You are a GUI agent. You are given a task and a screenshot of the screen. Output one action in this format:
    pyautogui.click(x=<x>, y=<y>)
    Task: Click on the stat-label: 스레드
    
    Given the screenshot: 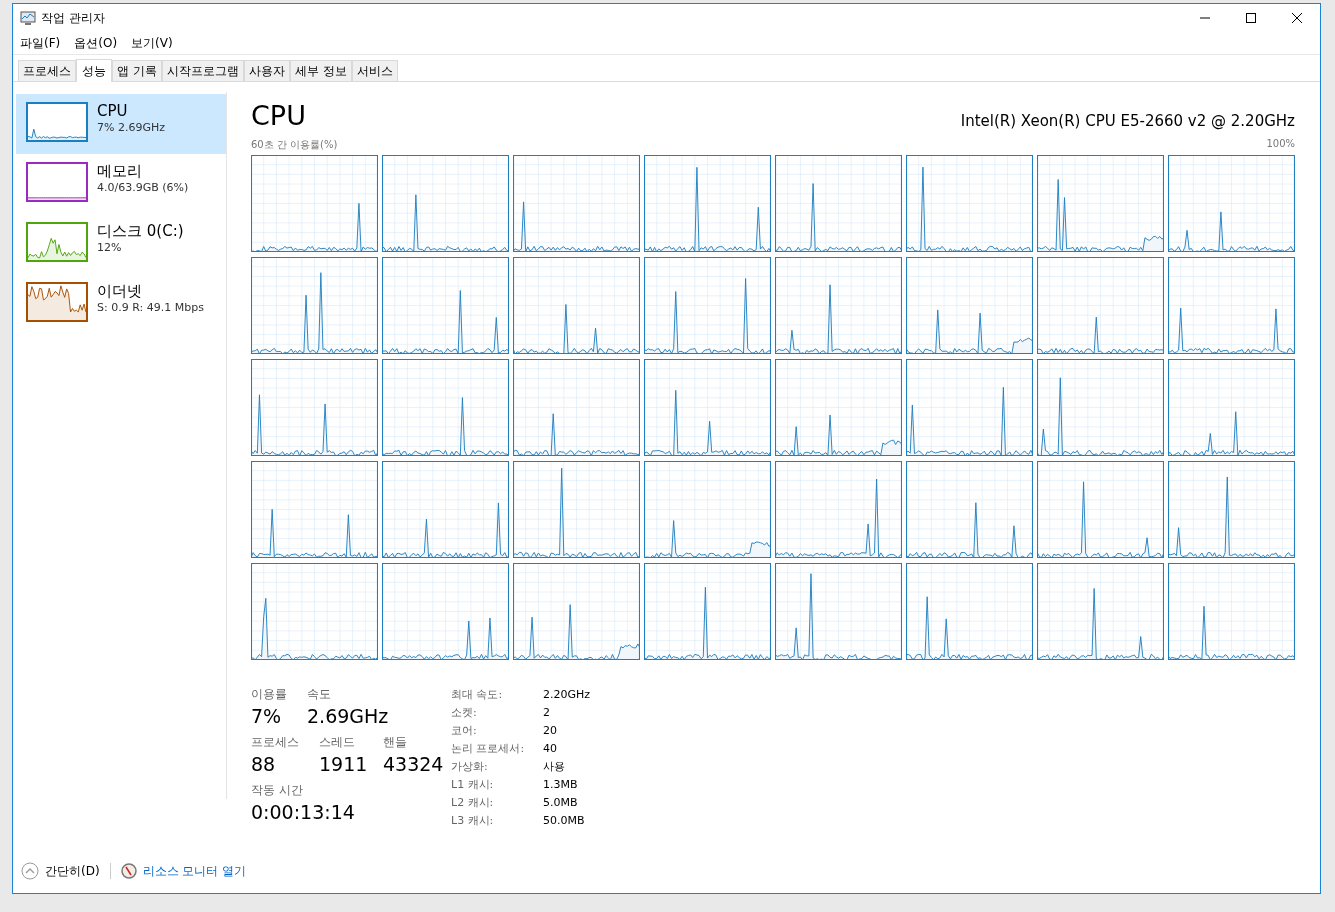 What is the action you would take?
    pyautogui.click(x=337, y=742)
    